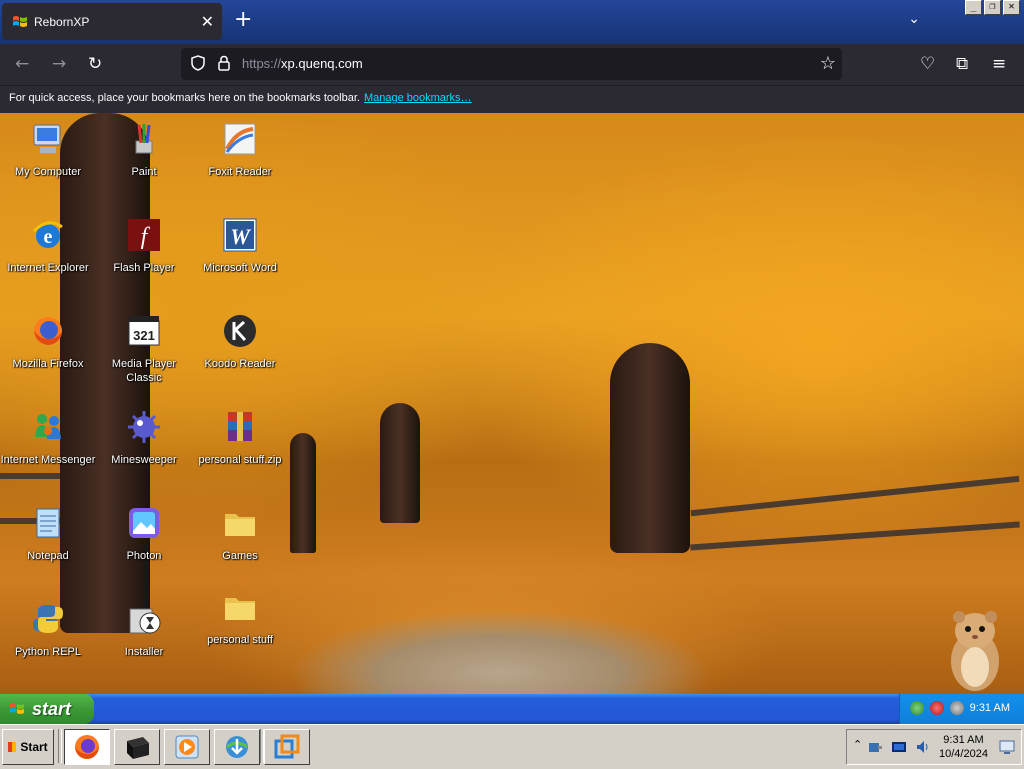 The image size is (1024, 769). Describe the element at coordinates (48, 237) in the screenshot. I see `svg-text: e` at that location.